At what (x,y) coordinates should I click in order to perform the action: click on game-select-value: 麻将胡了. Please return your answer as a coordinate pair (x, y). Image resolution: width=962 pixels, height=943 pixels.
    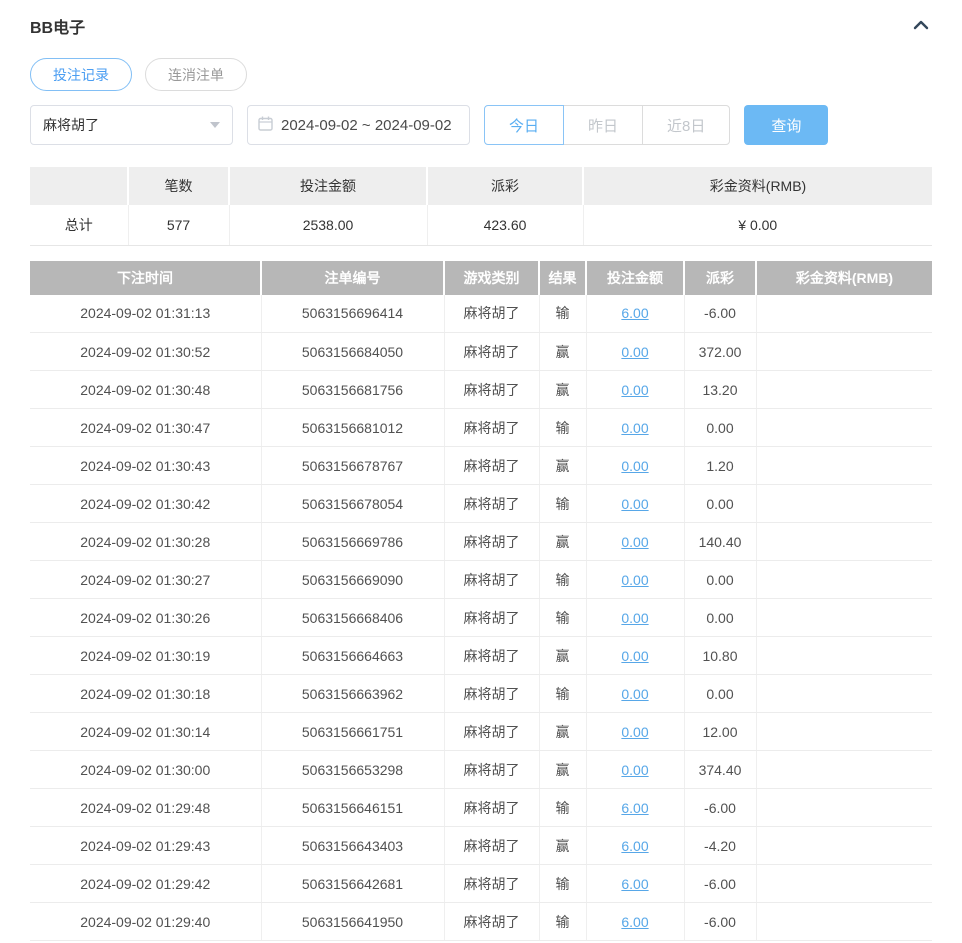
    Looking at the image, I should click on (71, 125).